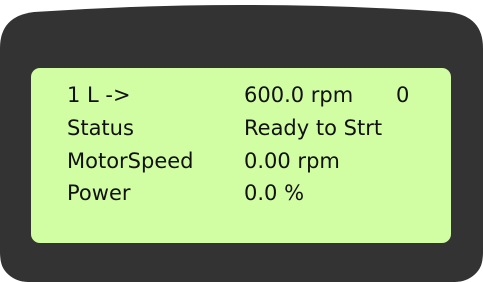 The image size is (483, 282). I want to click on reference-extra-value: 0, so click(403, 95).